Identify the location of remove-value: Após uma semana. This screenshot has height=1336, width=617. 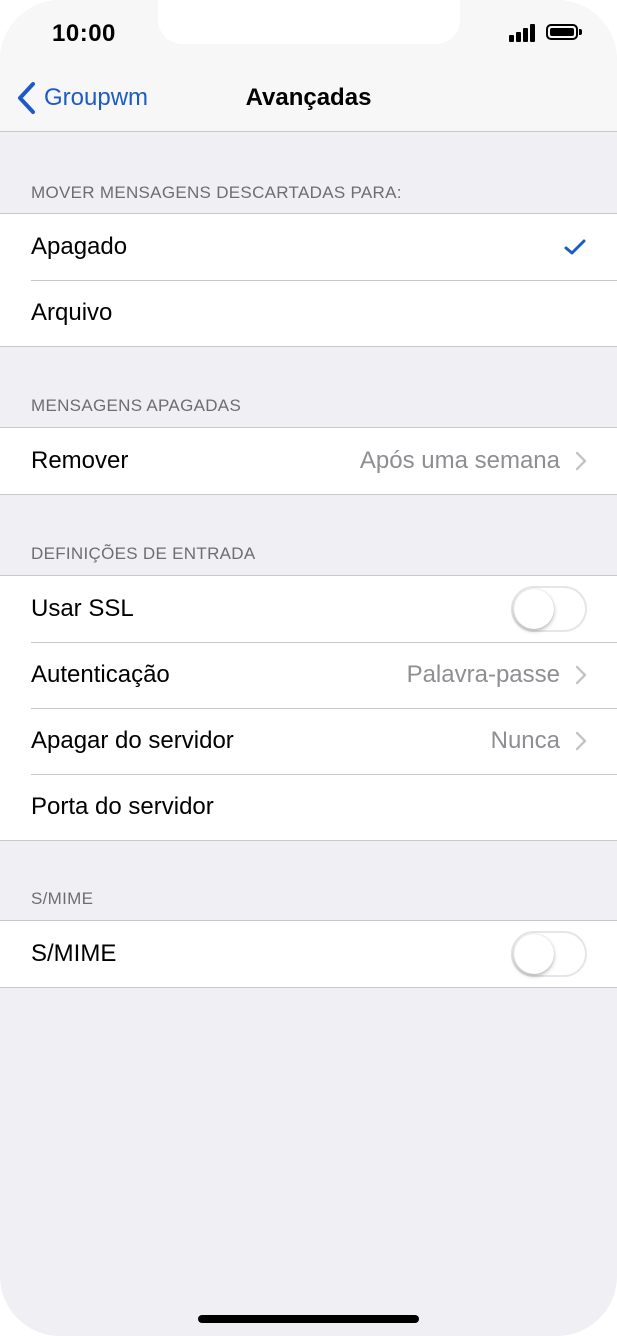
(459, 460).